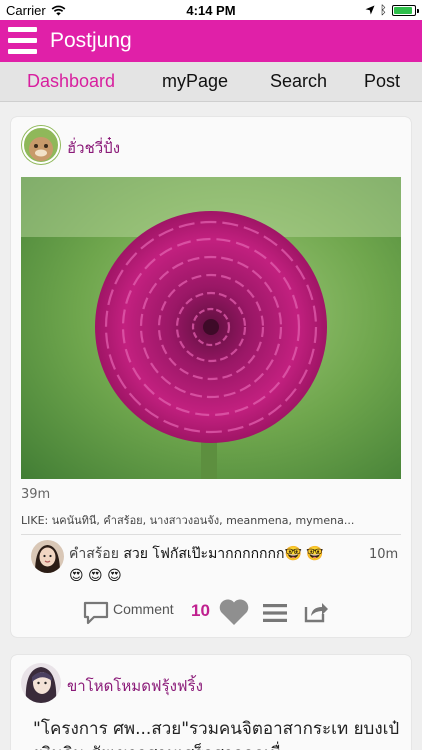  Describe the element at coordinates (195, 81) in the screenshot. I see `tab-mypage: myPage` at that location.